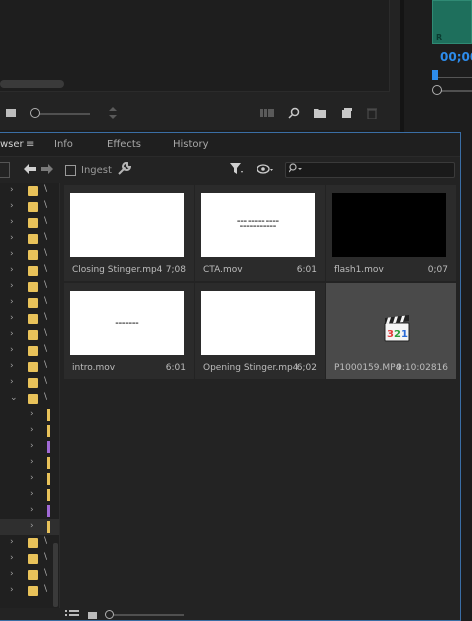 Image resolution: width=472 pixels, height=621 pixels. Describe the element at coordinates (456, 57) in the screenshot. I see `timecode-display: 00;00` at that location.